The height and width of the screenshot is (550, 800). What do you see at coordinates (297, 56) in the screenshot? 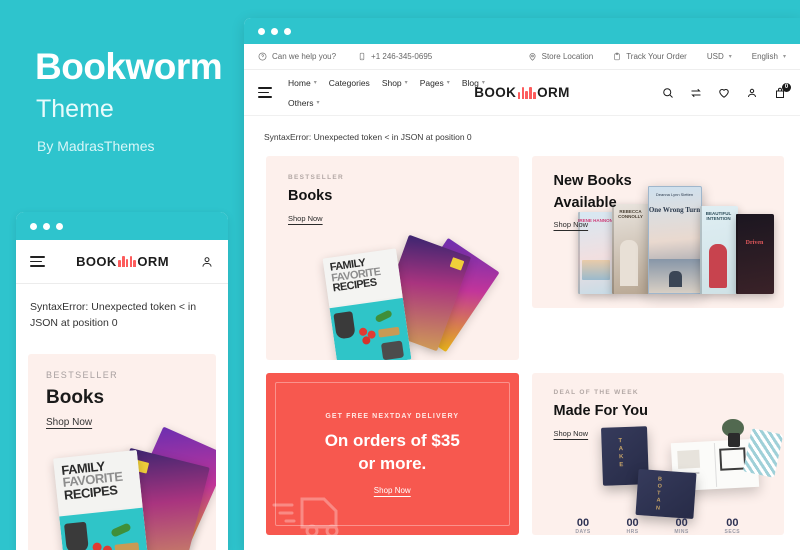
I see `help-link: Can we help you?` at bounding box center [297, 56].